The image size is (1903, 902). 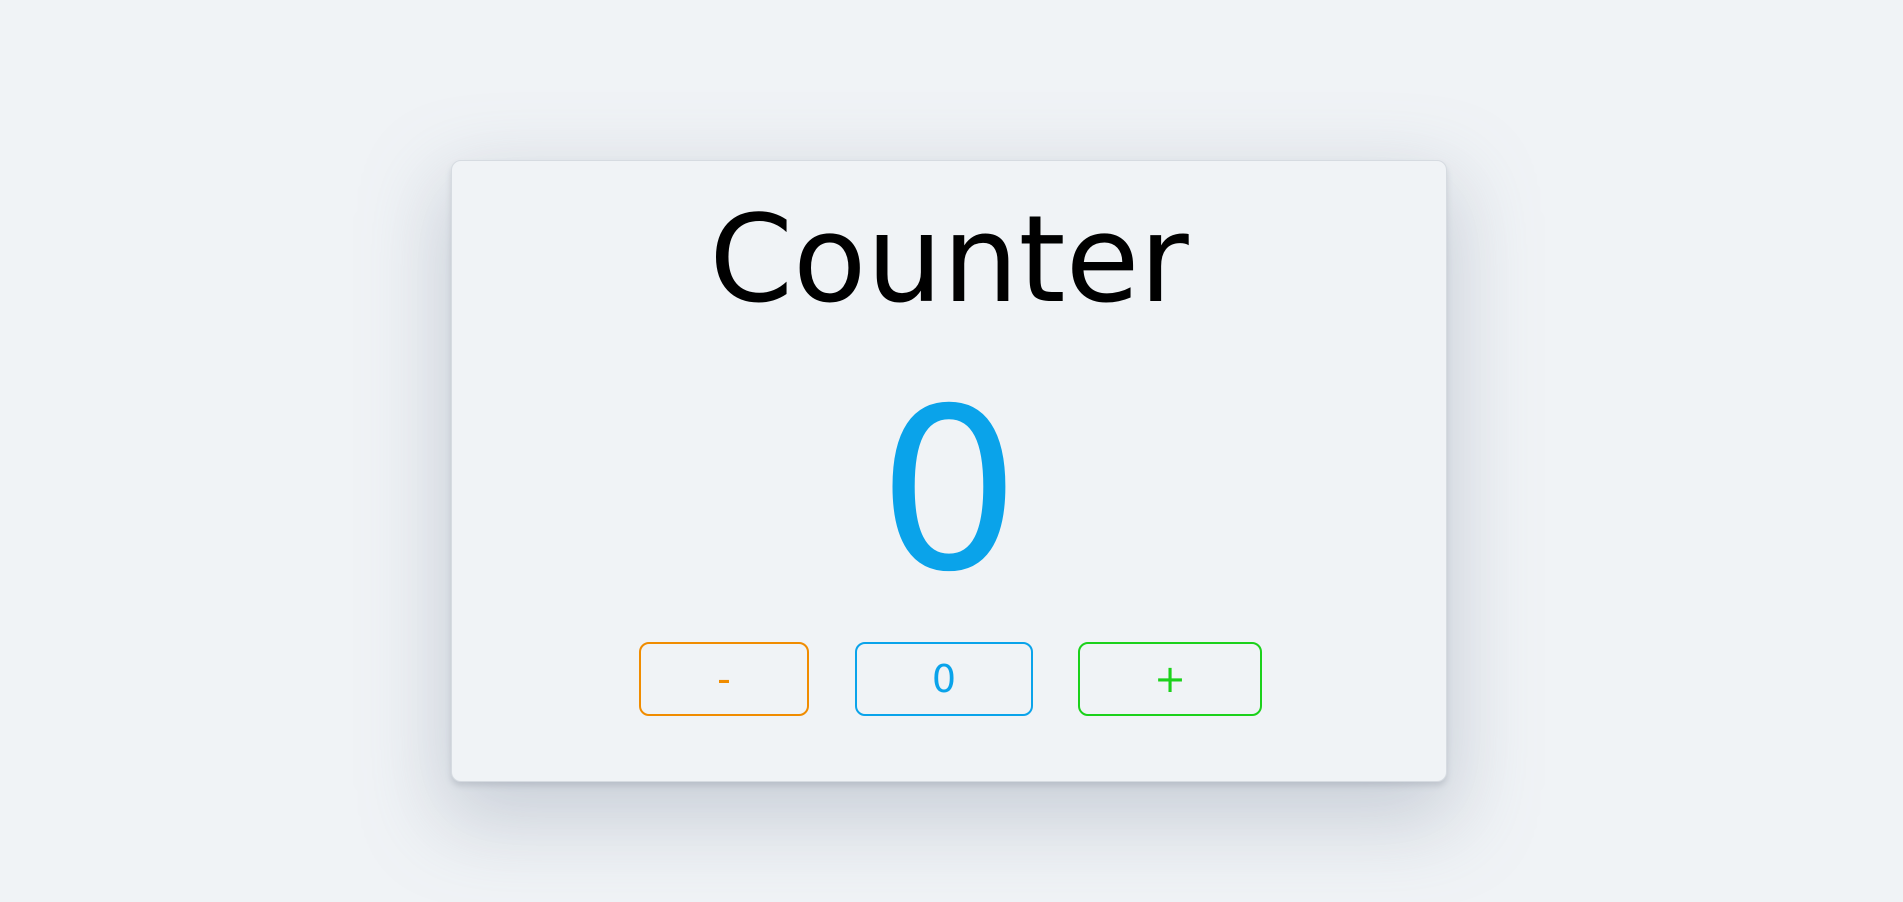 What do you see at coordinates (949, 490) in the screenshot?
I see `counter-value: 0` at bounding box center [949, 490].